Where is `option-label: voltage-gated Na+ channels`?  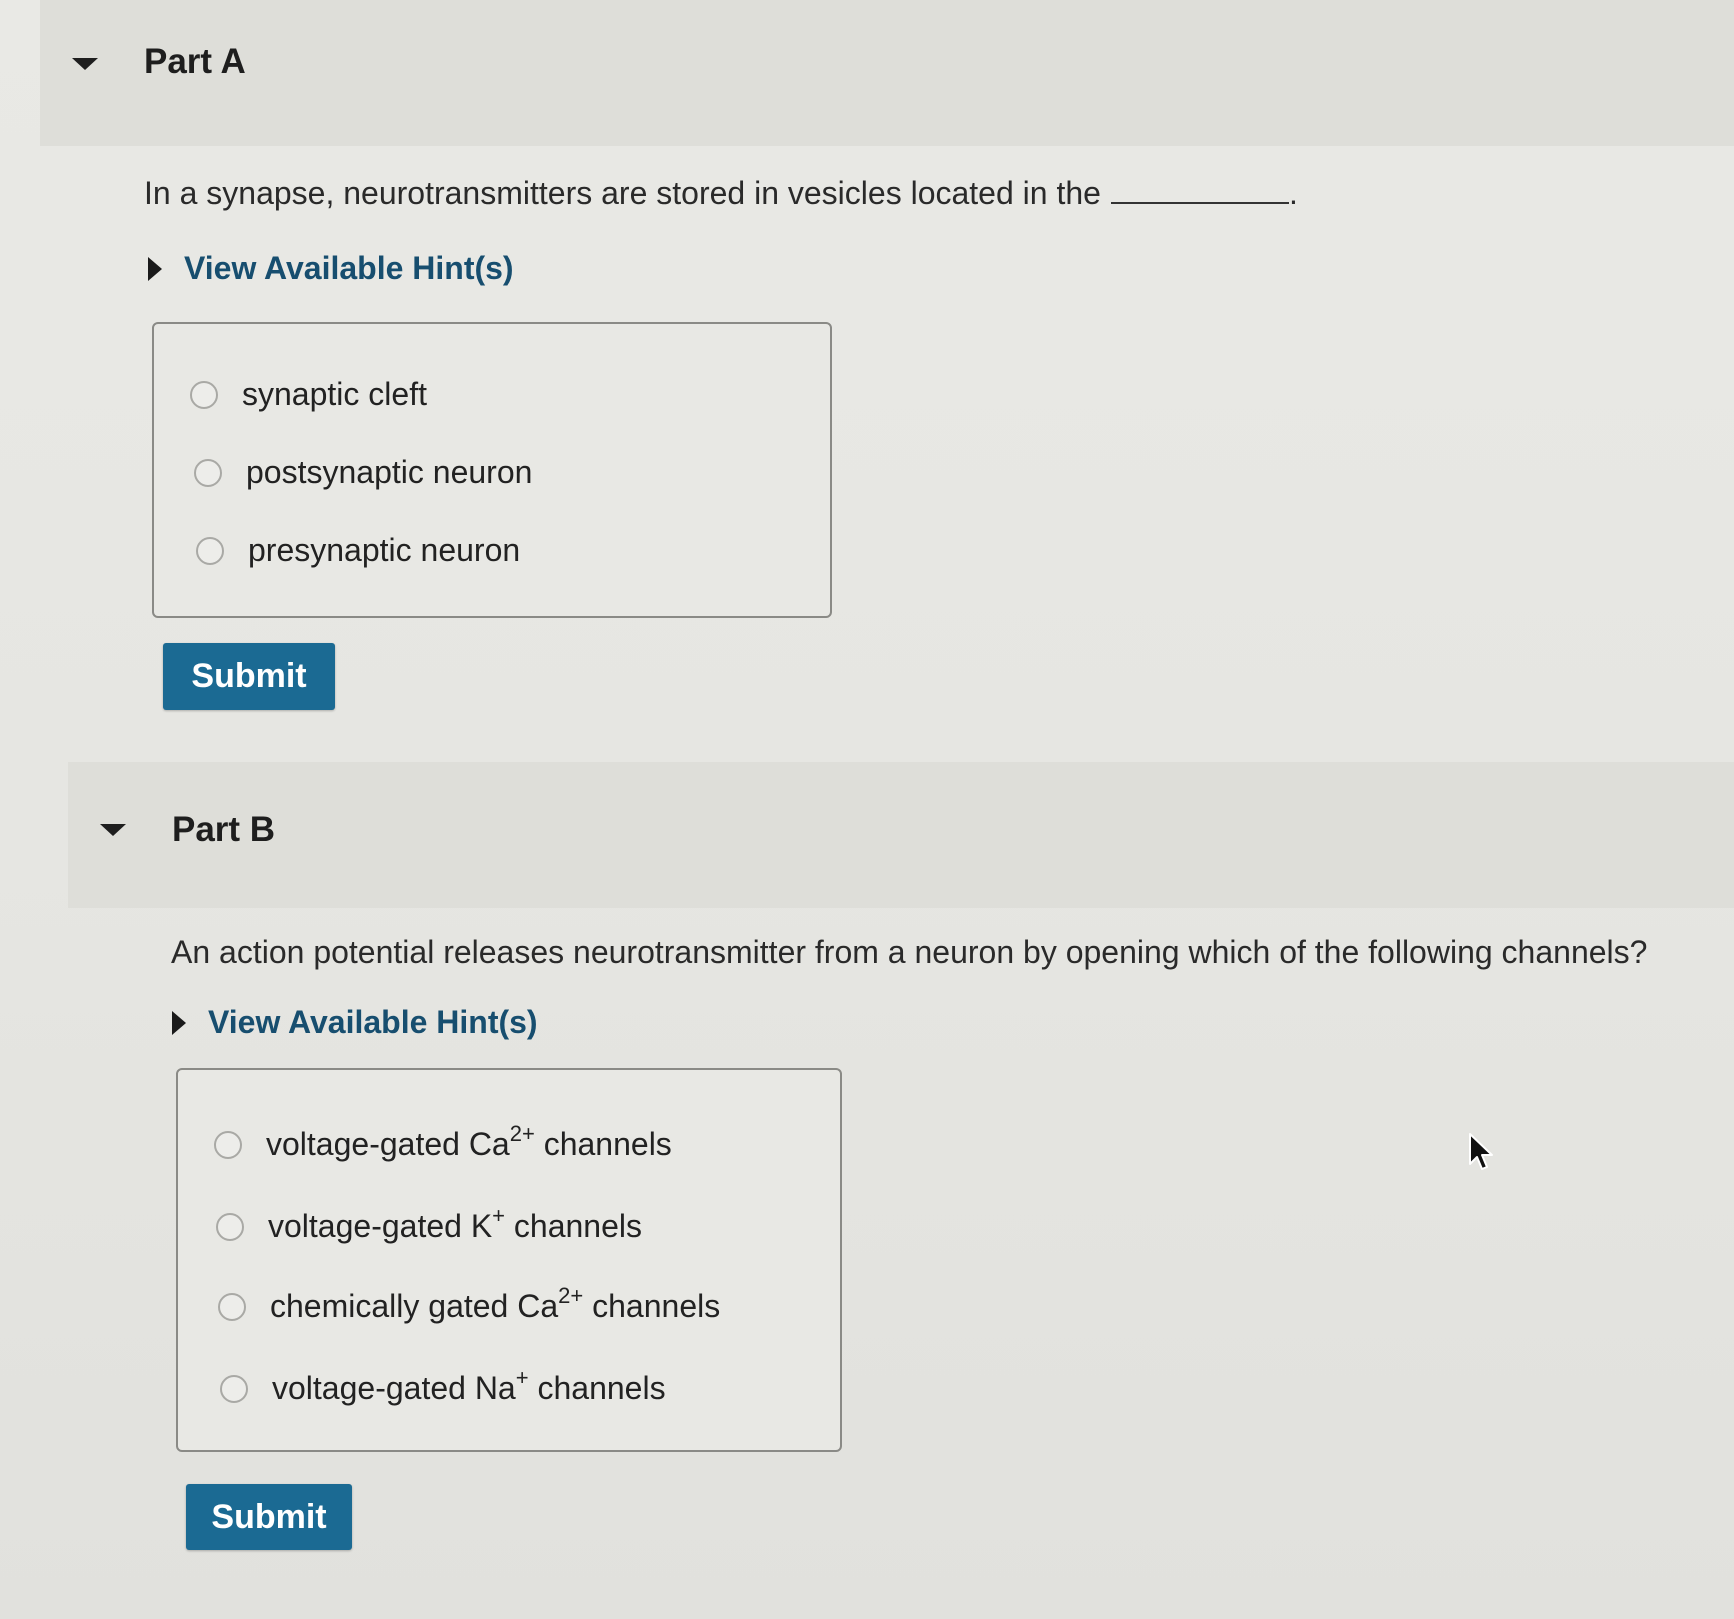
option-label: voltage-gated Na+ channels is located at coordinates (469, 1386).